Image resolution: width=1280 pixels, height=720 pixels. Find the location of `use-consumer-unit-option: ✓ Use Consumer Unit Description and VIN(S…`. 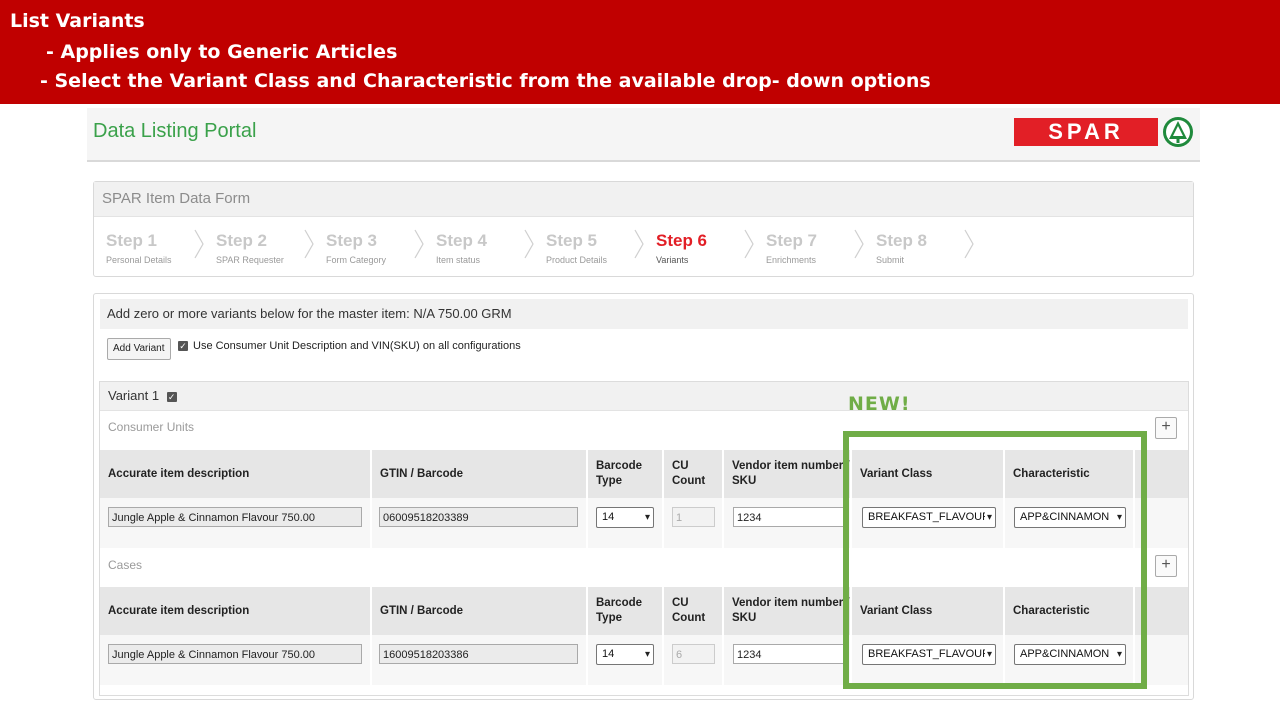

use-consumer-unit-option: ✓ Use Consumer Unit Description and VIN(S… is located at coordinates (349, 346).